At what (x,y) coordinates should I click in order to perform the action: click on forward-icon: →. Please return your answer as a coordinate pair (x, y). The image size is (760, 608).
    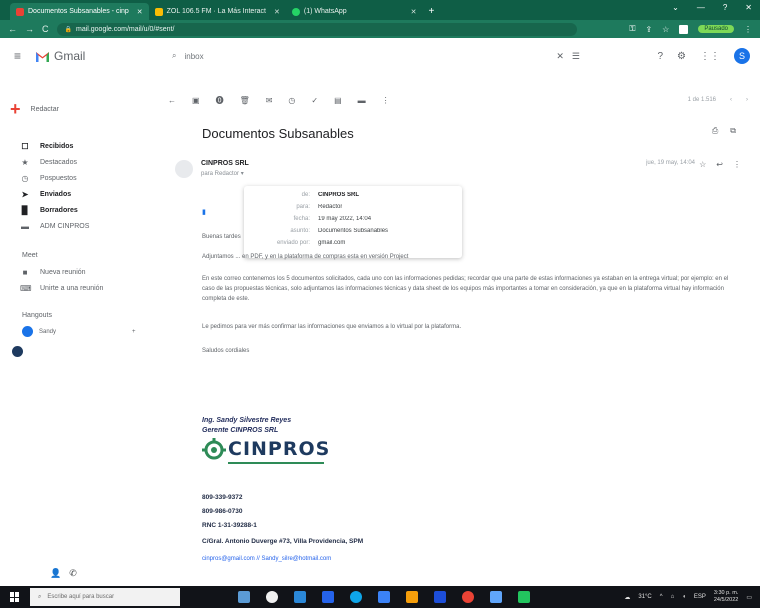
    Looking at the image, I should click on (29, 29).